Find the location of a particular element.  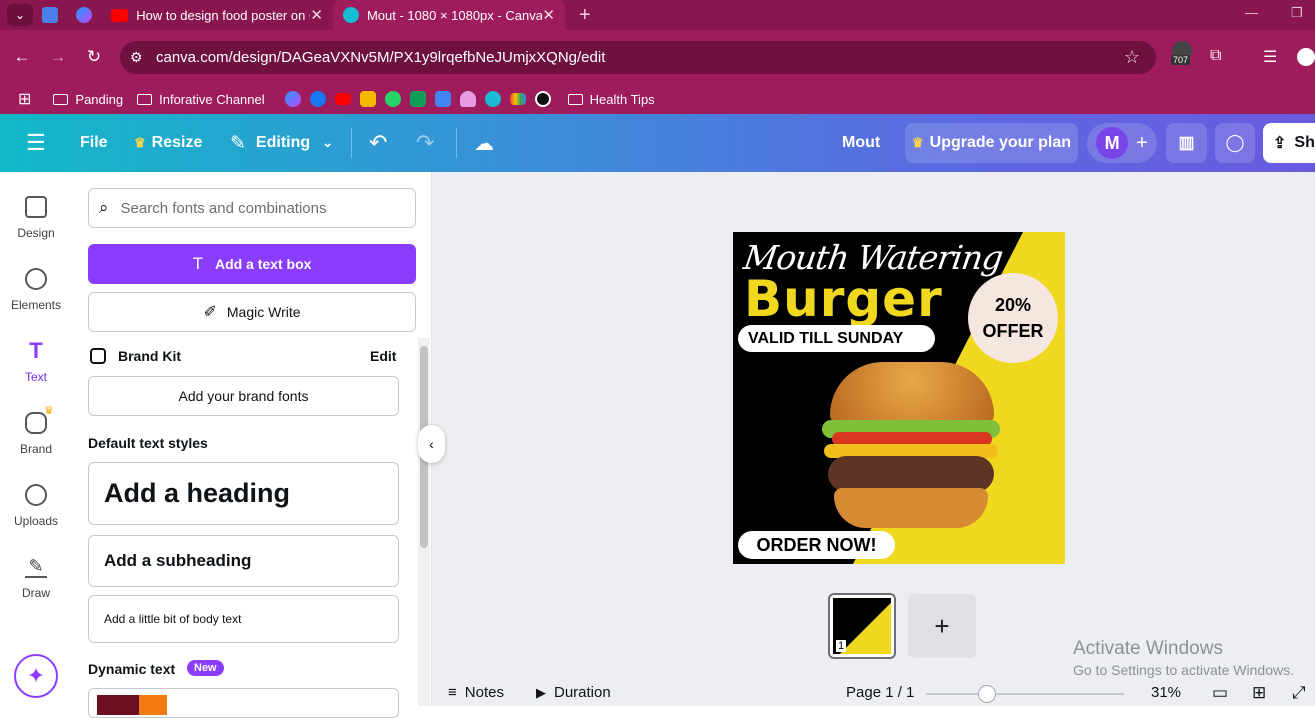

resize-button: ♛ Resize is located at coordinates (168, 143).